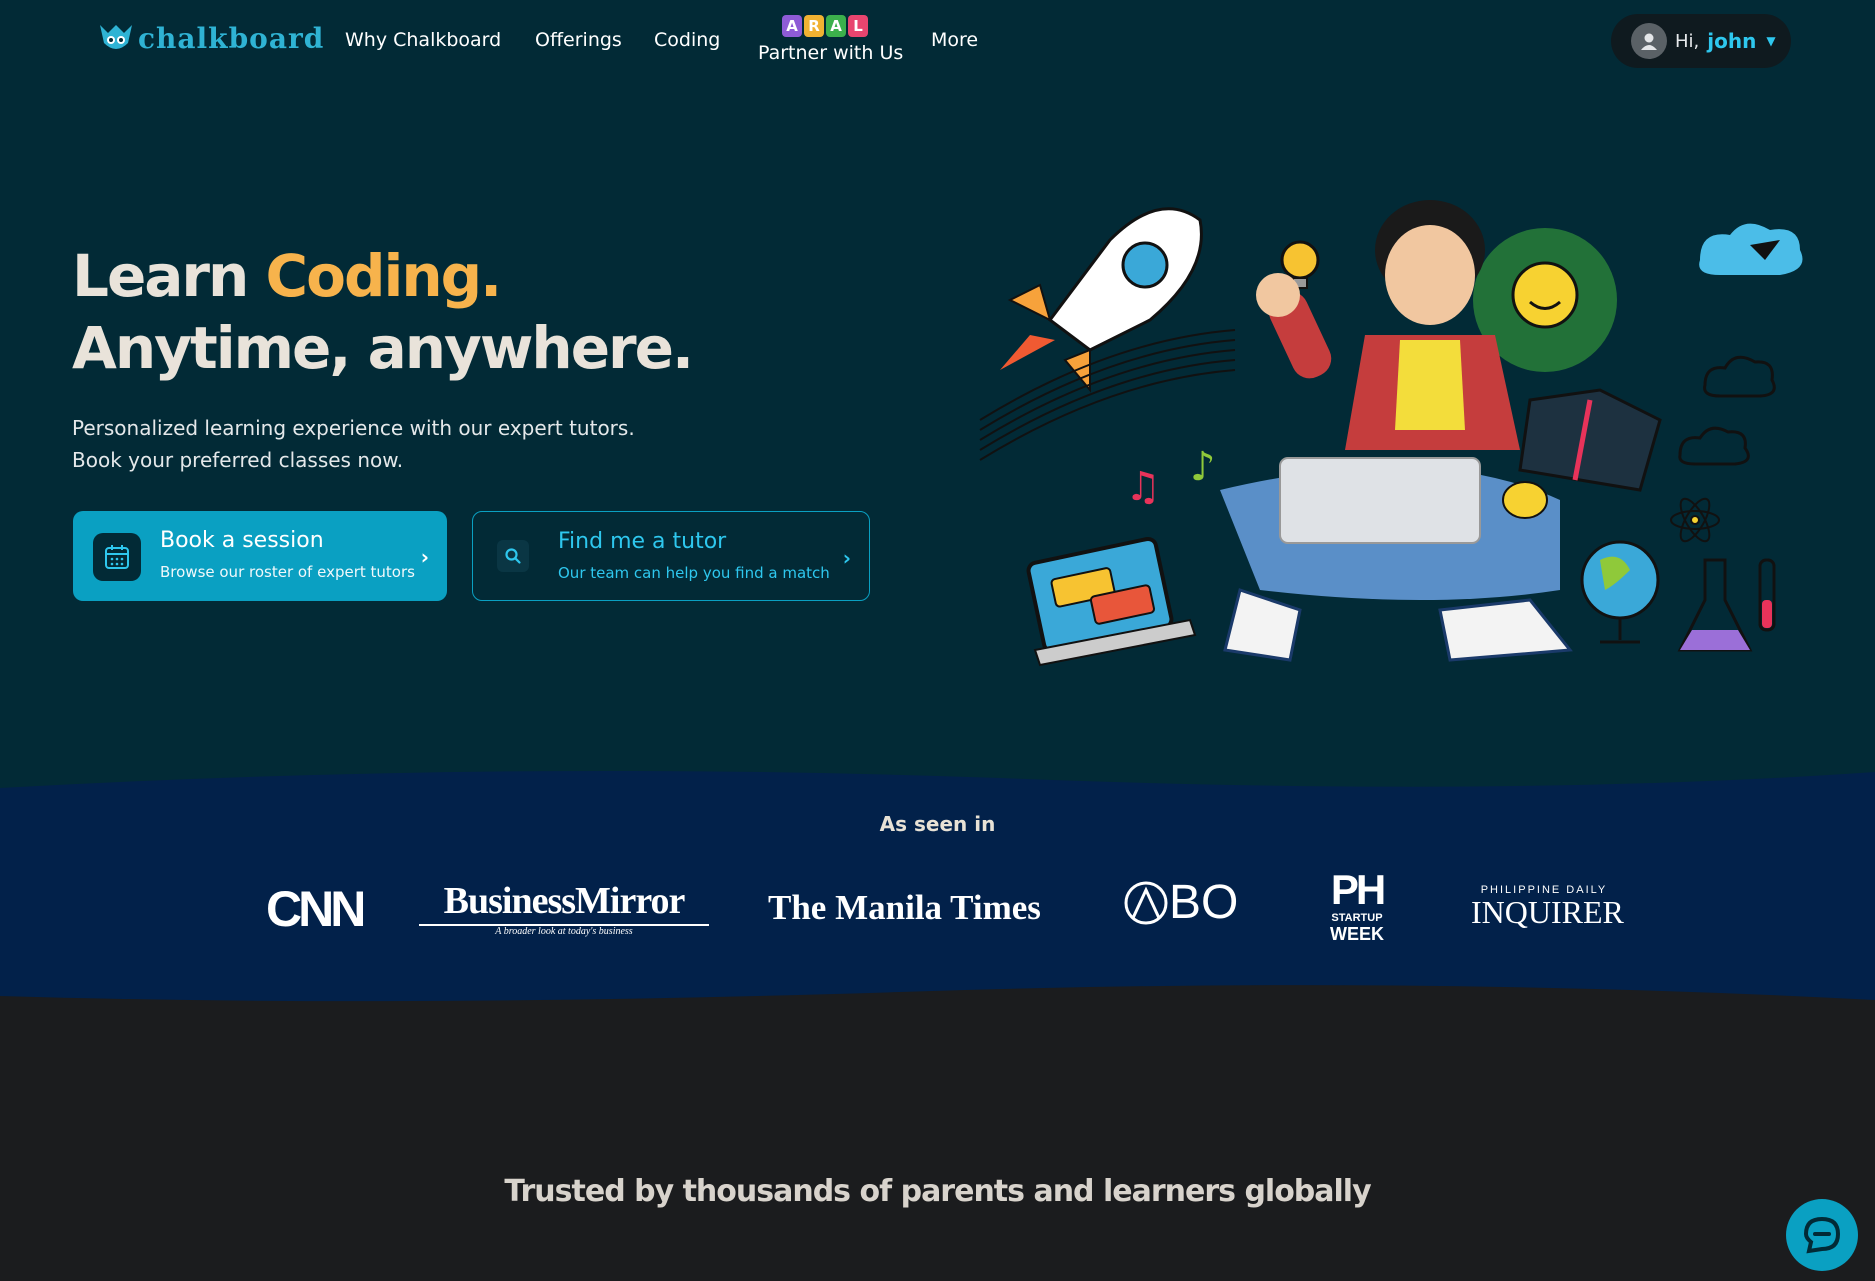 The width and height of the screenshot is (1875, 1281). I want to click on manila-times-logo: The Manila Times, so click(904, 907).